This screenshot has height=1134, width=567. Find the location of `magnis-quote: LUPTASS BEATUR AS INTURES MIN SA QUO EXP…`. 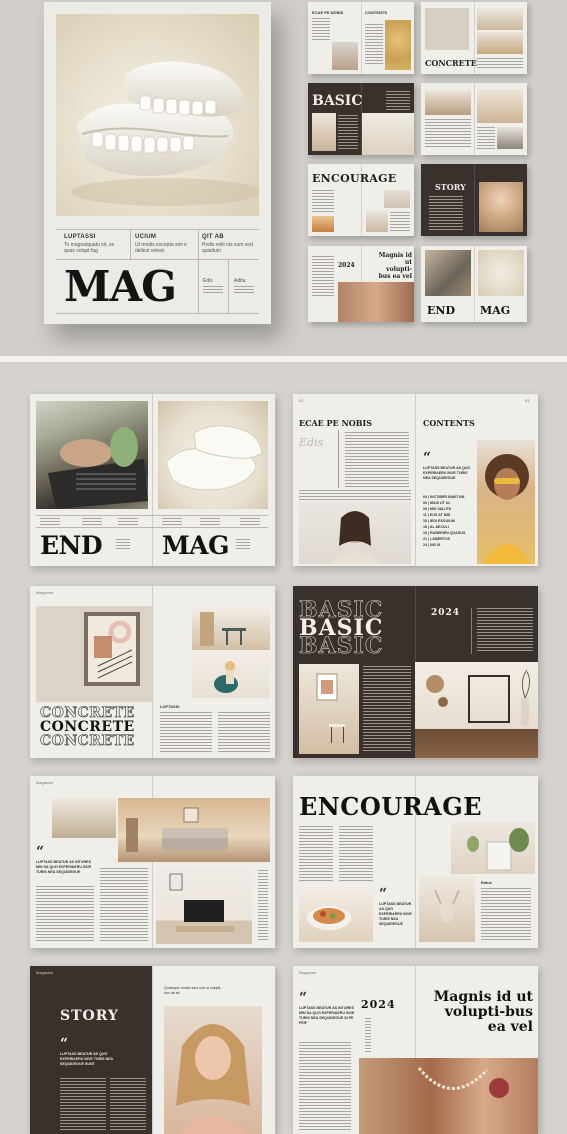

magnis-quote: LUPTASS BEATUR AS INTURES MIN SA QUO EXP… is located at coordinates (327, 1015).